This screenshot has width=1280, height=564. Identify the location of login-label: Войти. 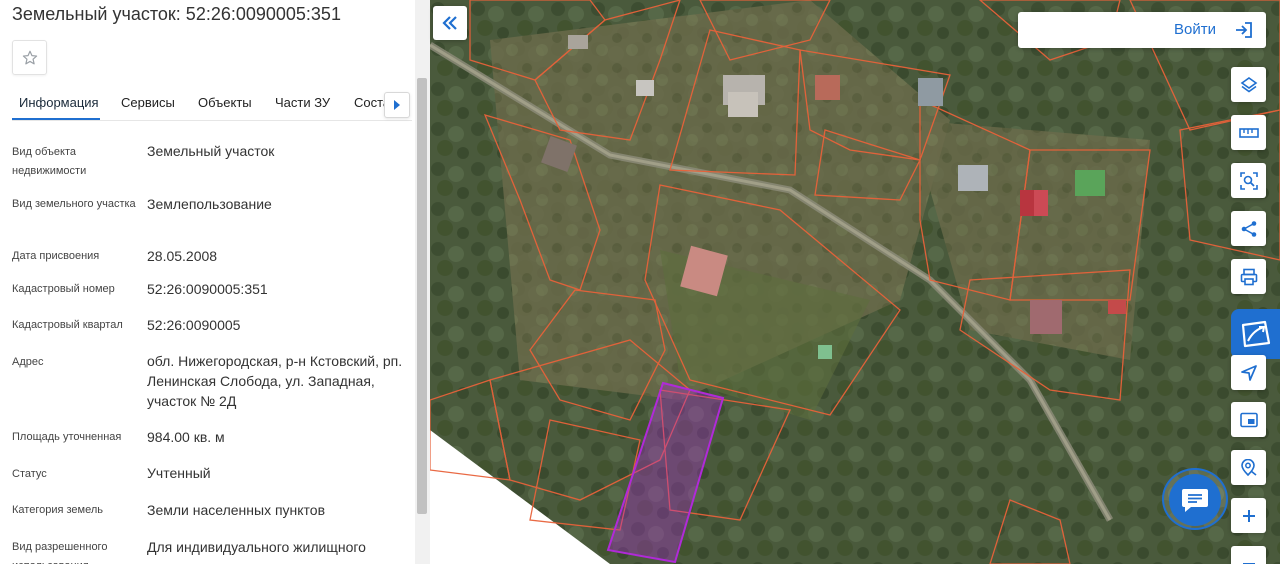
(1195, 29).